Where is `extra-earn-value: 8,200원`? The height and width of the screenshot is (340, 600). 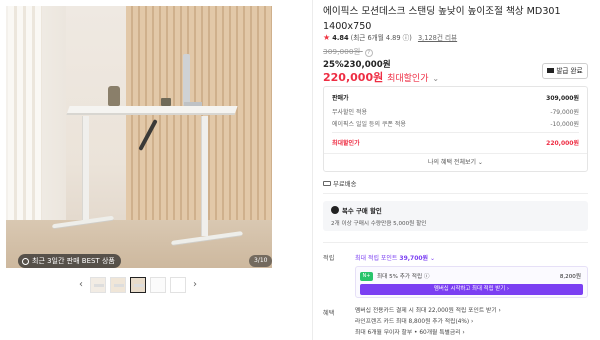
extra-earn-value: 8,200원 is located at coordinates (570, 277).